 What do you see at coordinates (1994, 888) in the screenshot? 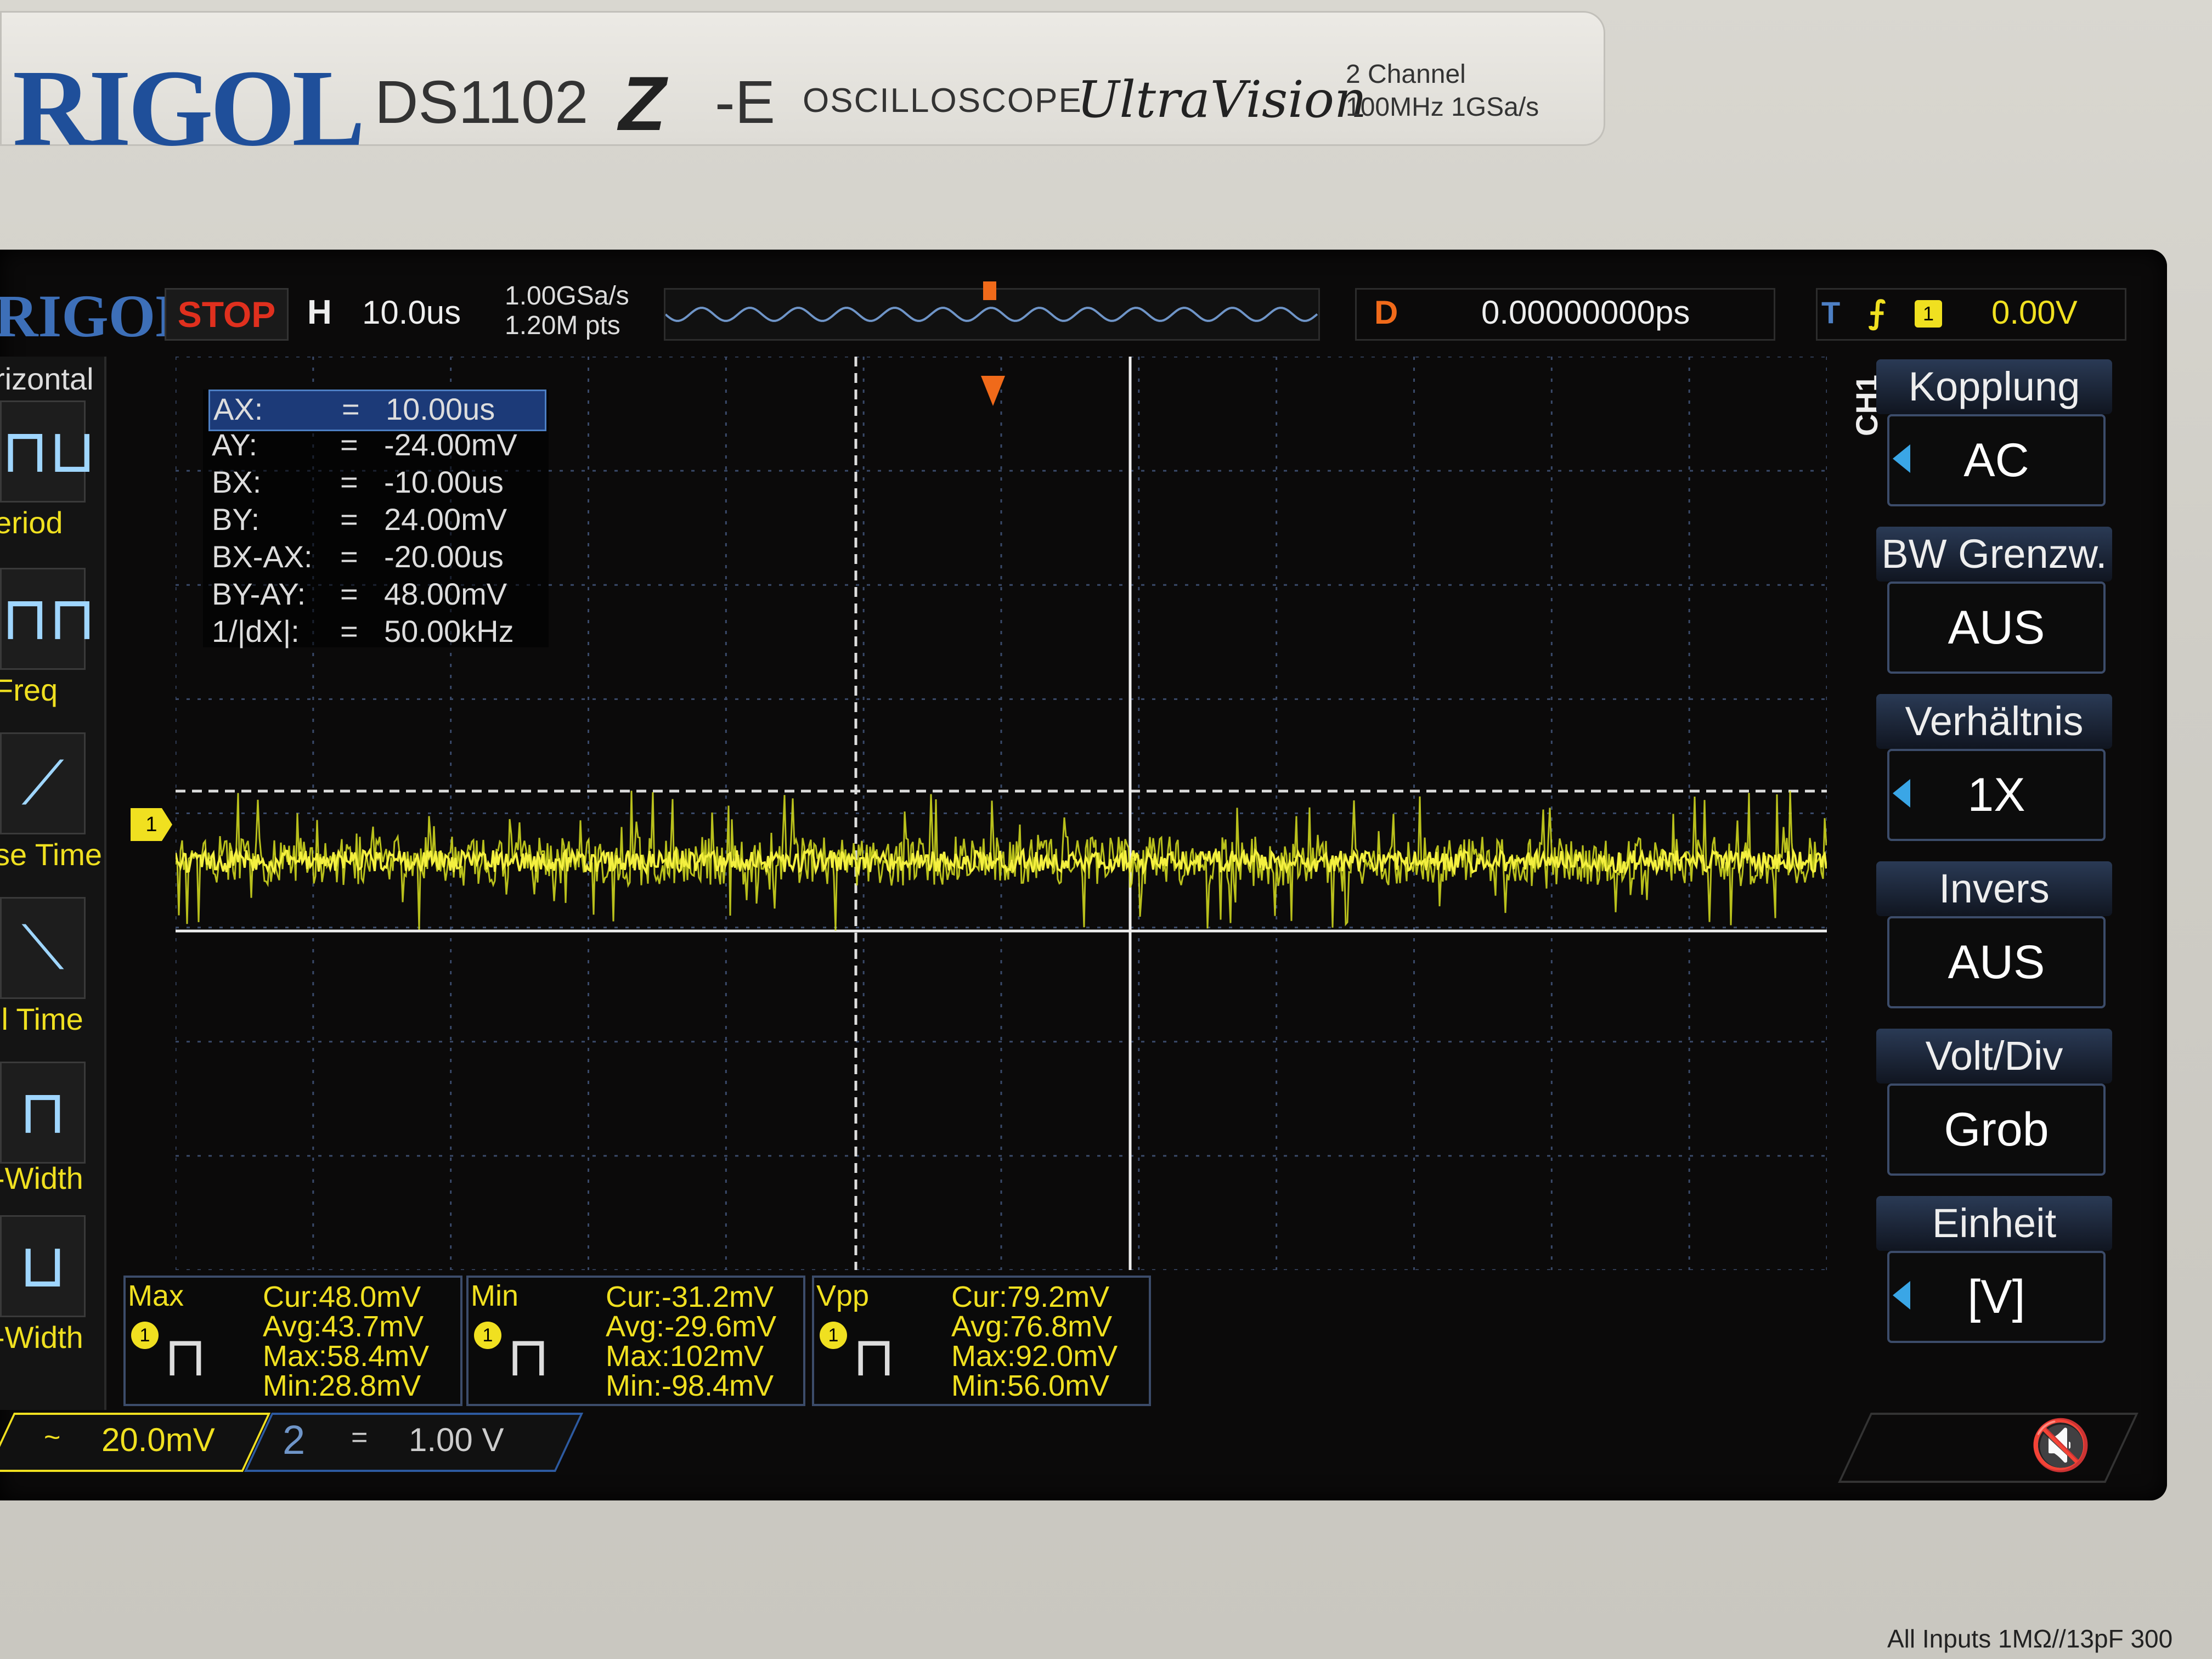
I see `invert-title: Invers` at bounding box center [1994, 888].